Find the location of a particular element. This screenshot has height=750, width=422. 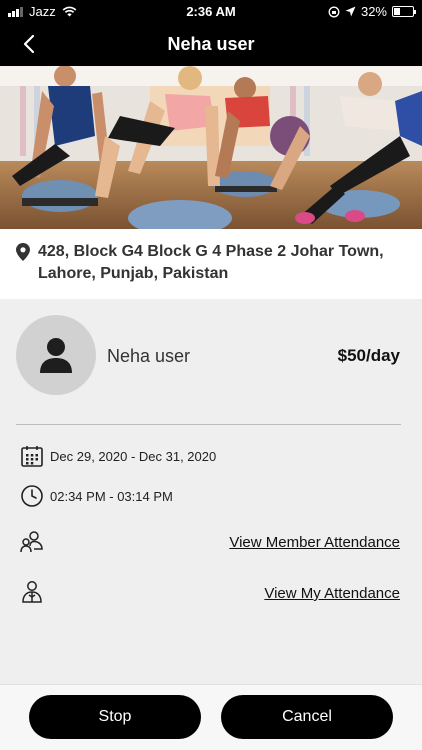

date-range: Dec 29, 2020 - Dec 31, 2020 is located at coordinates (133, 456).